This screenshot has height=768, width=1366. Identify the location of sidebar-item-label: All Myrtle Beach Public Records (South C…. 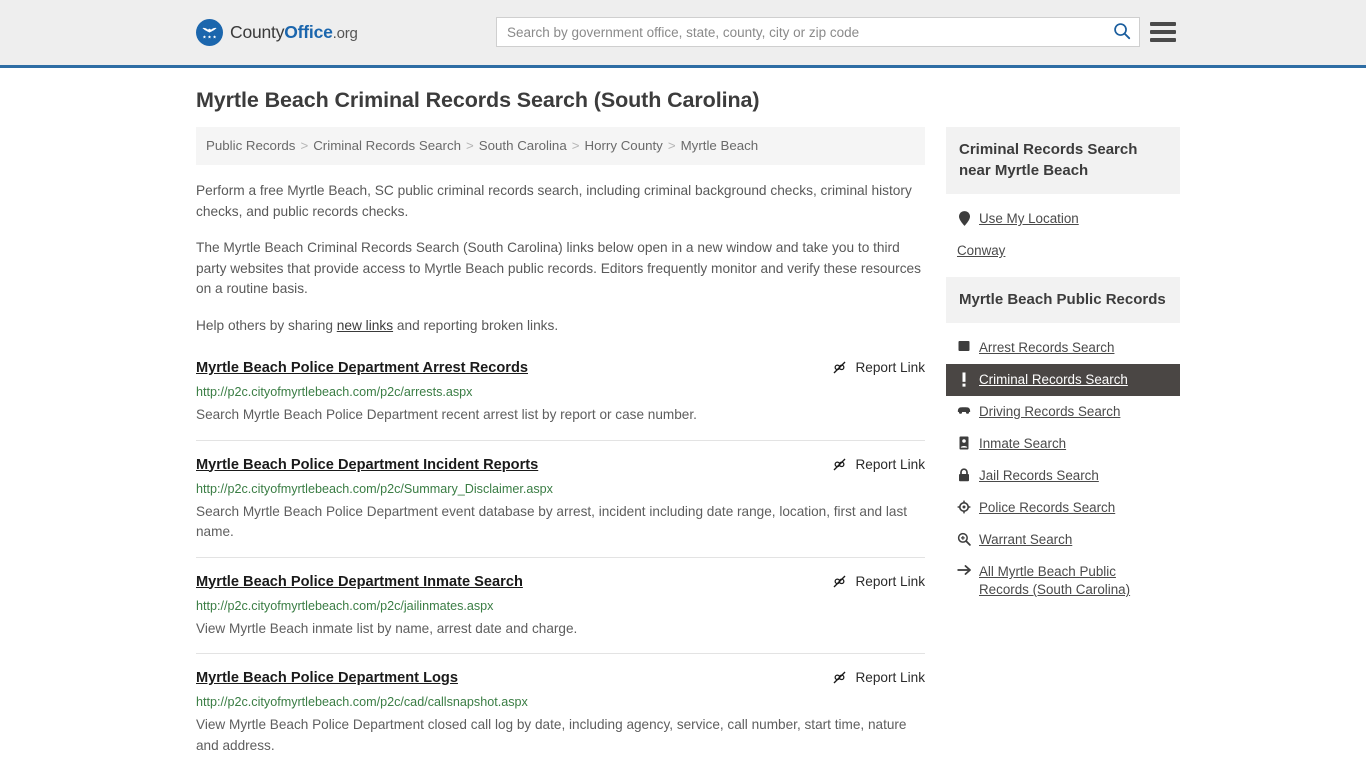
(1073, 581).